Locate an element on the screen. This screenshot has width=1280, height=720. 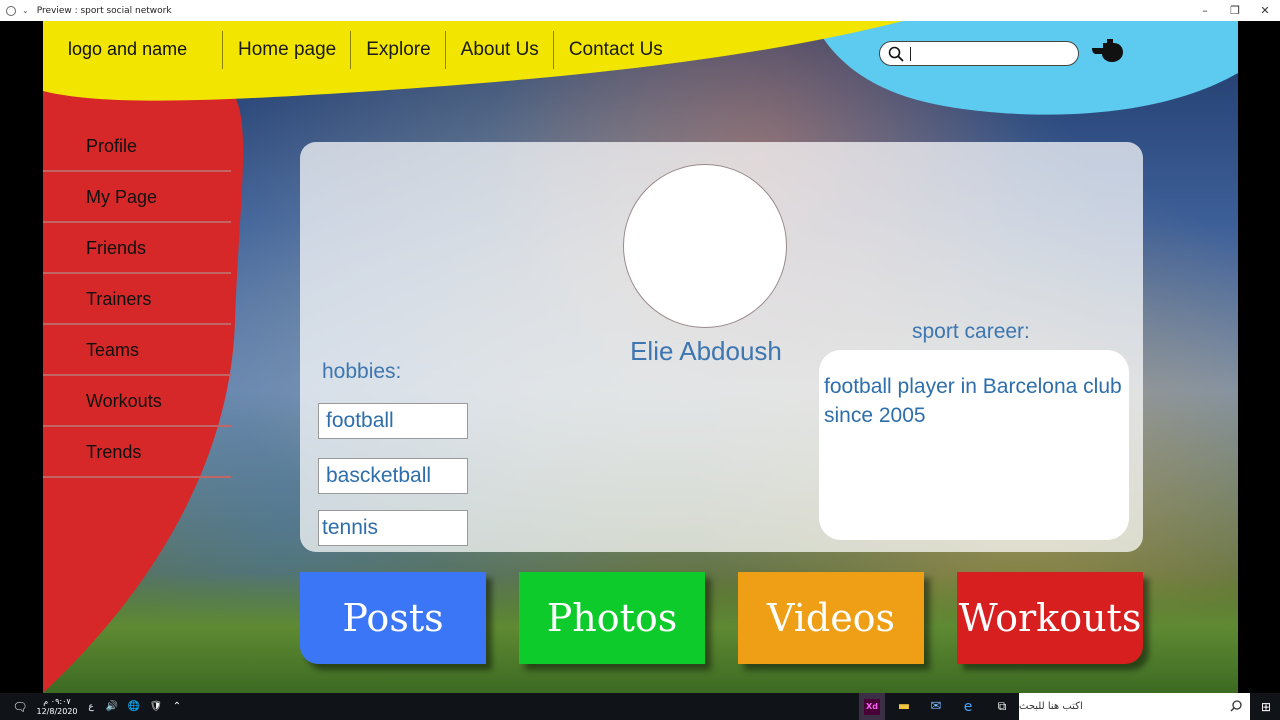
sidebar-item-teams: Teams is located at coordinates (137, 351).